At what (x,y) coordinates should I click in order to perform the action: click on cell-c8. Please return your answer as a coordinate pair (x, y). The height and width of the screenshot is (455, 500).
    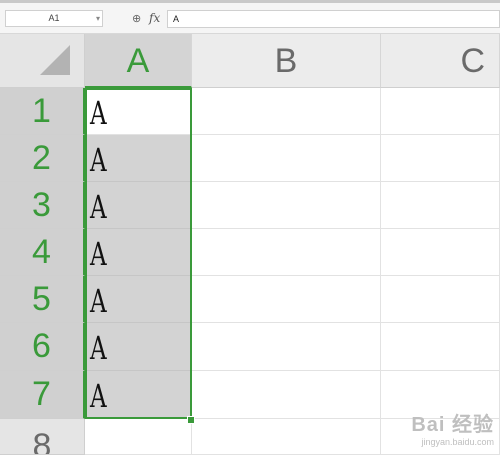
    Looking at the image, I should click on (440, 437).